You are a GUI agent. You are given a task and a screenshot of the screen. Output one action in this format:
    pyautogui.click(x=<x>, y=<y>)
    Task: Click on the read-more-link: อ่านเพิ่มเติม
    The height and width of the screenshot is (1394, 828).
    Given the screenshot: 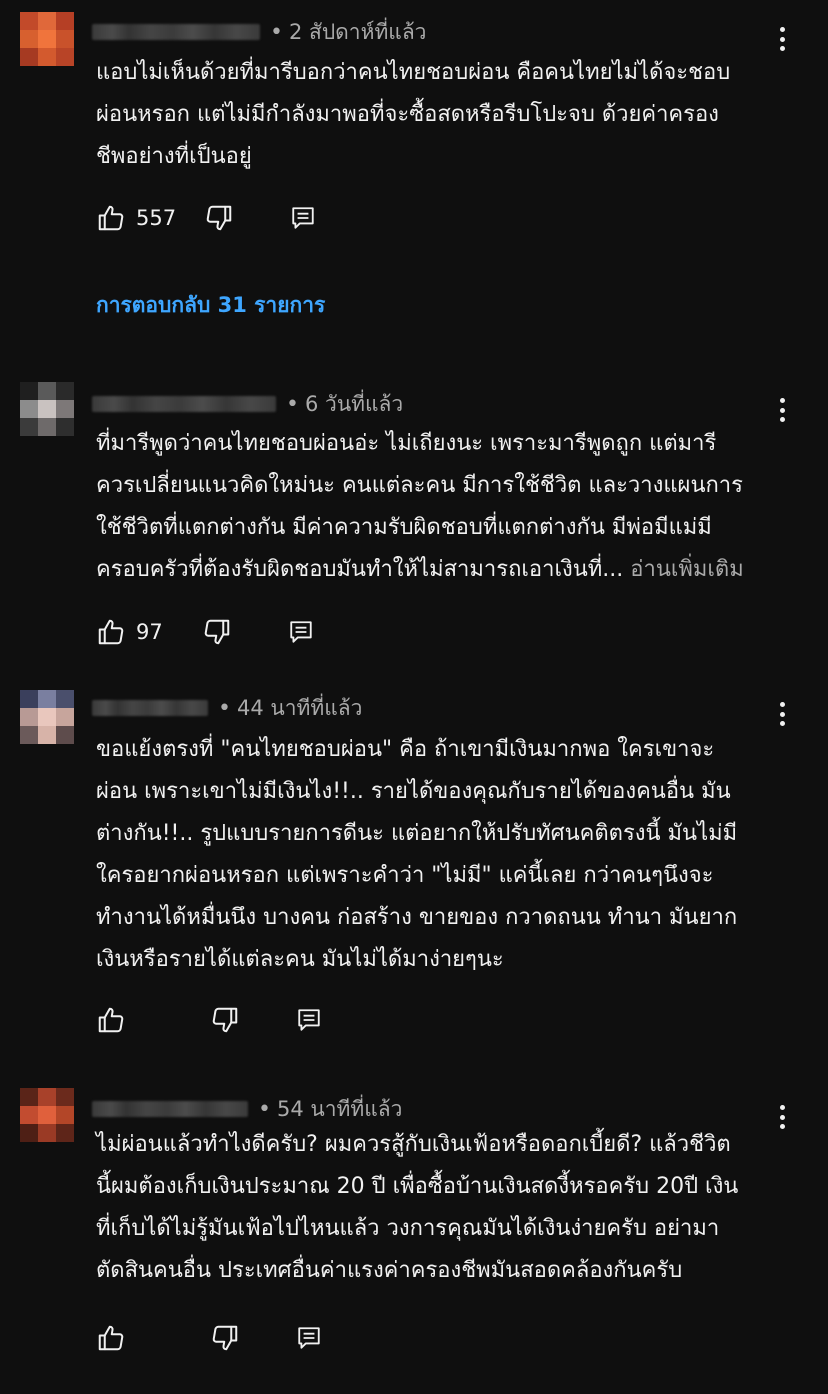 What is the action you would take?
    pyautogui.click(x=686, y=569)
    